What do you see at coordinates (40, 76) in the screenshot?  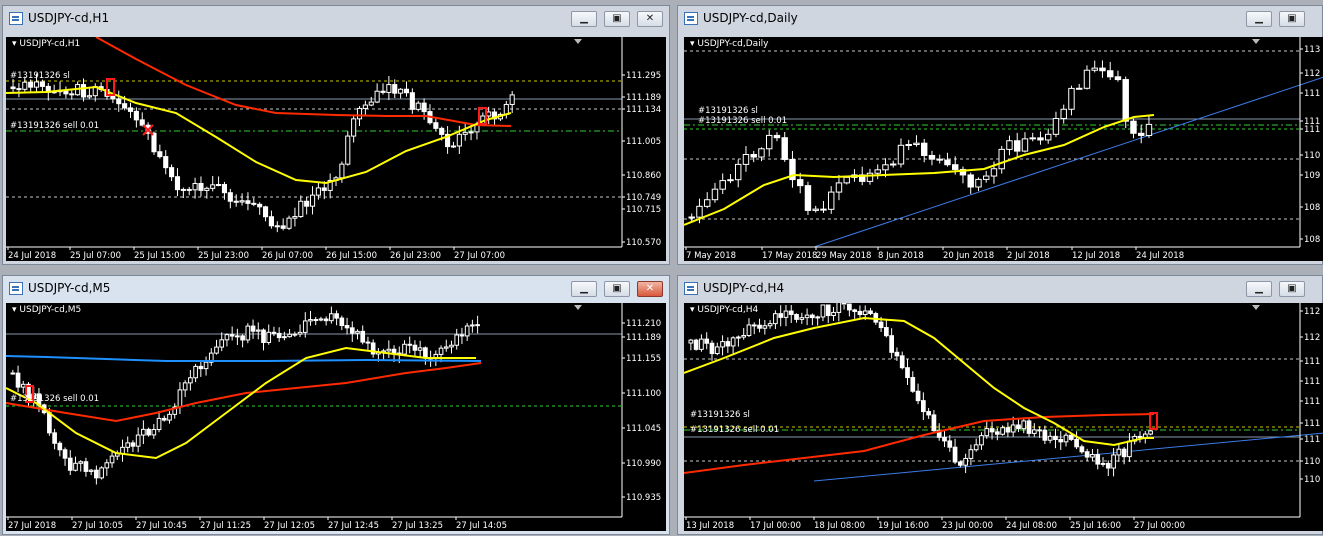 I see `order-sl-label: #13191326 sl` at bounding box center [40, 76].